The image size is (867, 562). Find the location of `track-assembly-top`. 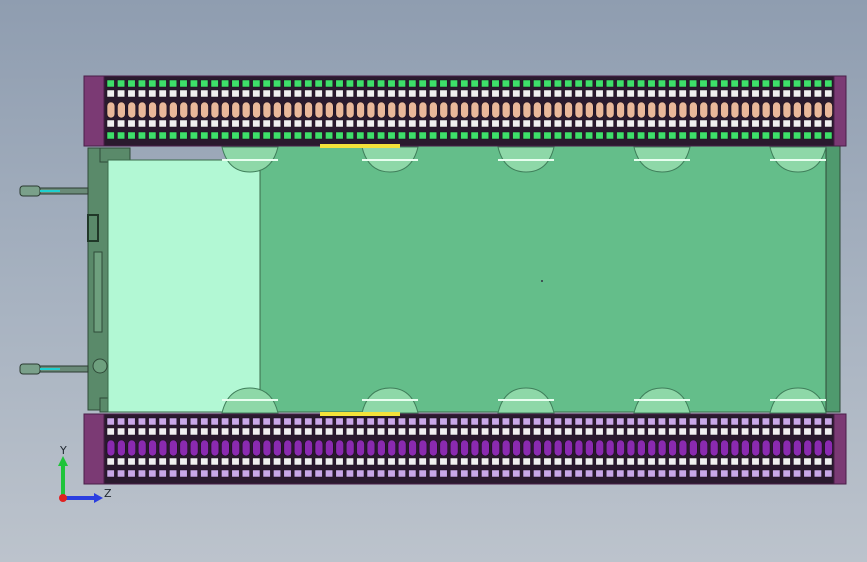

track-assembly-top is located at coordinates (465, 111).